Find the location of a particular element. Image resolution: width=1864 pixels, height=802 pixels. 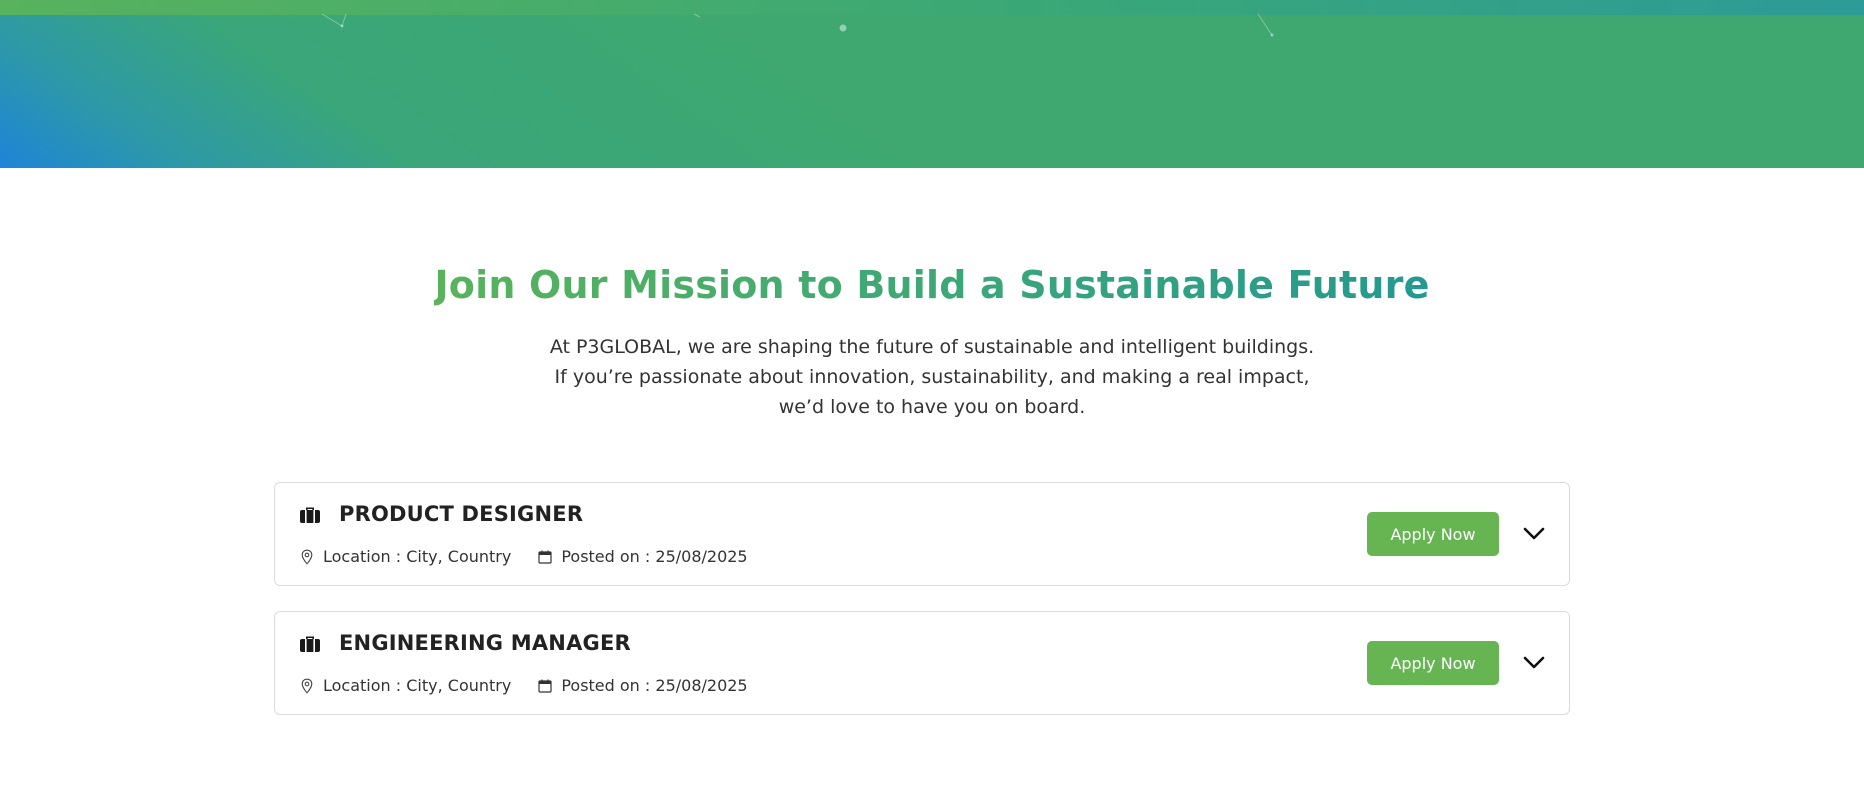

job-title: ENGINEERING MANAGER is located at coordinates (485, 643).